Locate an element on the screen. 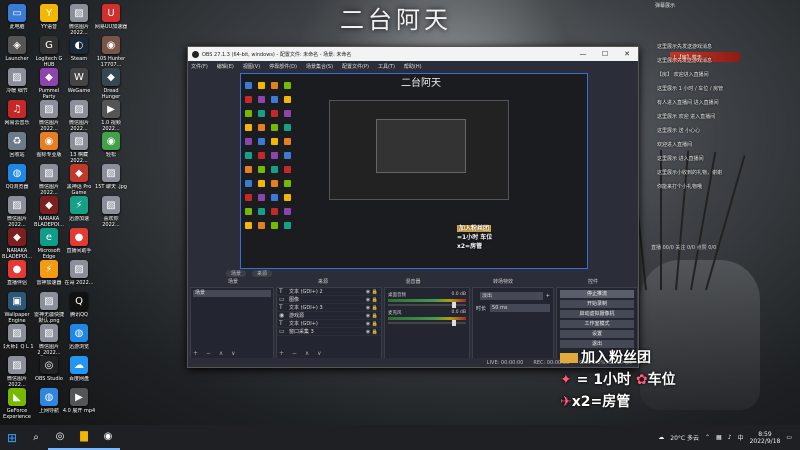 This screenshot has width=800, height=450. desktop-icon: ♻ 回收站 is located at coordinates (17, 148).